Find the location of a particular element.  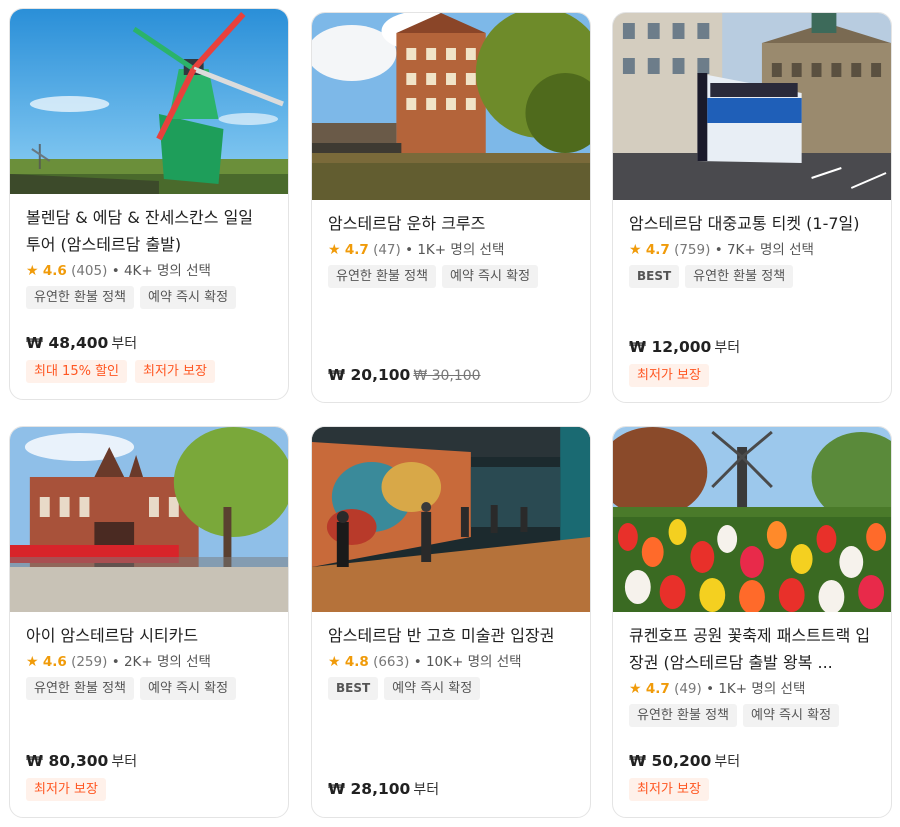

tag-list: BEST 유연한 환불 정책 is located at coordinates (752, 276).